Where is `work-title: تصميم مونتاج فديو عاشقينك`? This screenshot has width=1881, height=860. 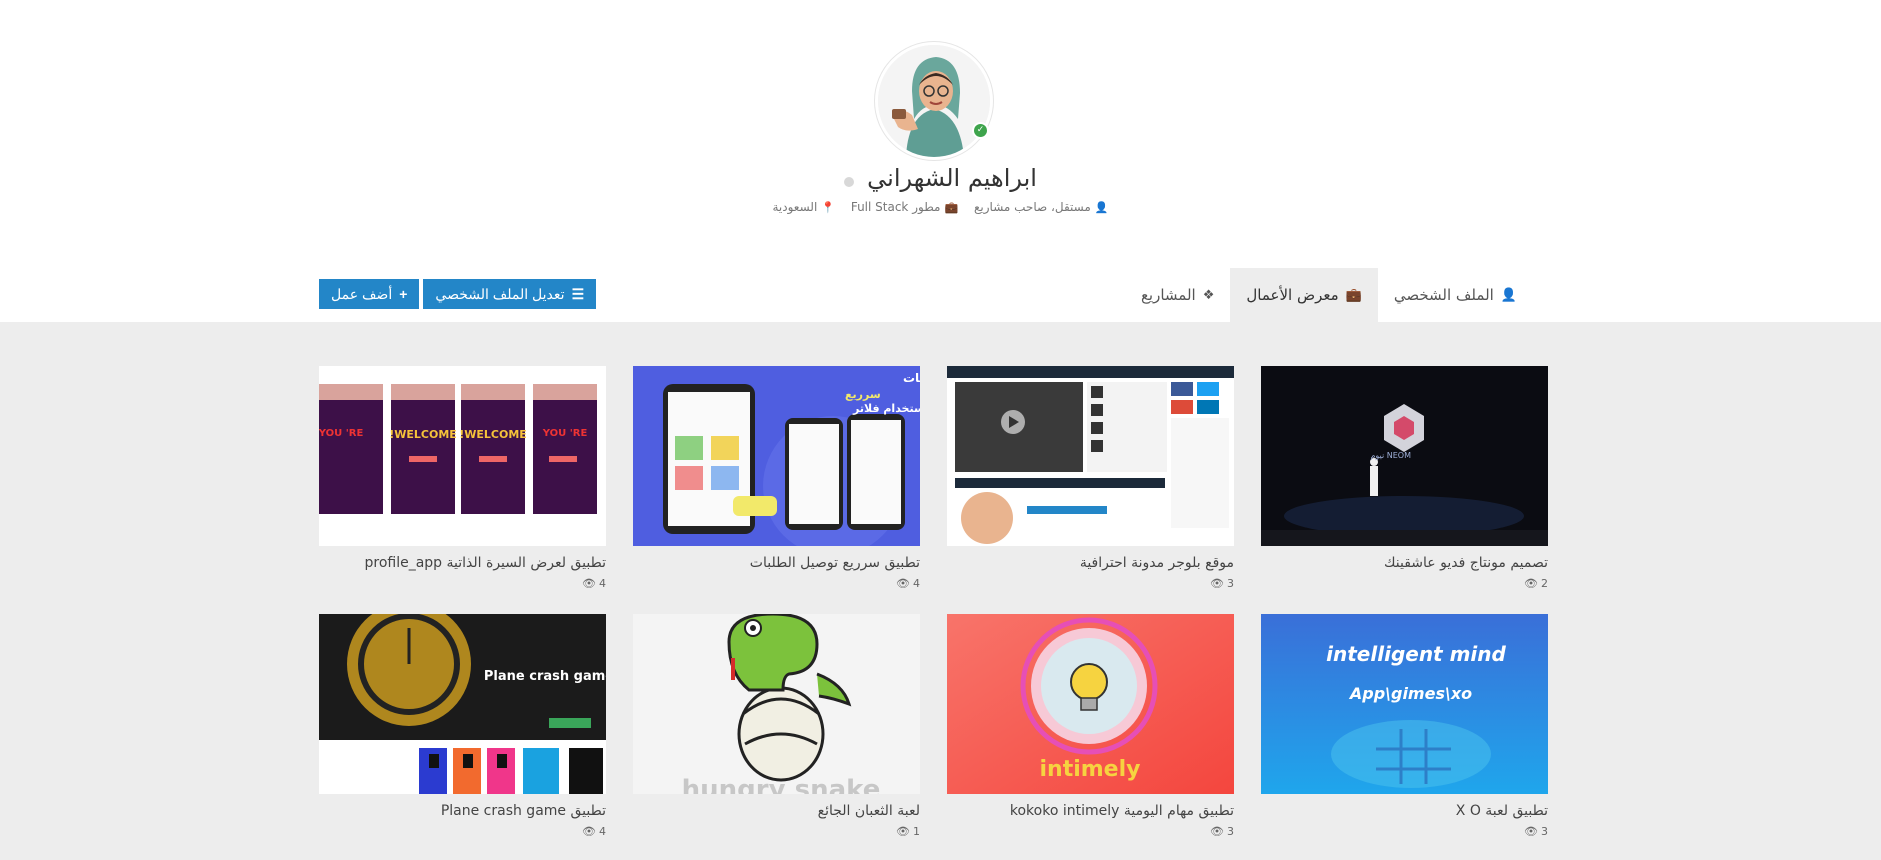 work-title: تصميم مونتاج فديو عاشقينك is located at coordinates (1404, 563).